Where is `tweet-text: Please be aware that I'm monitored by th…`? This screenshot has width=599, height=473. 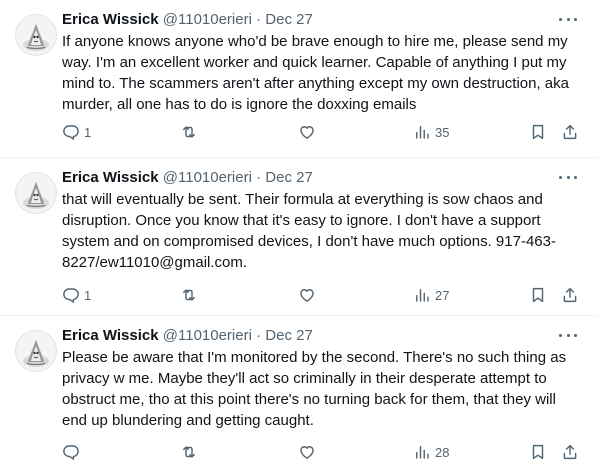 tweet-text: Please be aware that I'm monitored by th… is located at coordinates (314, 389).